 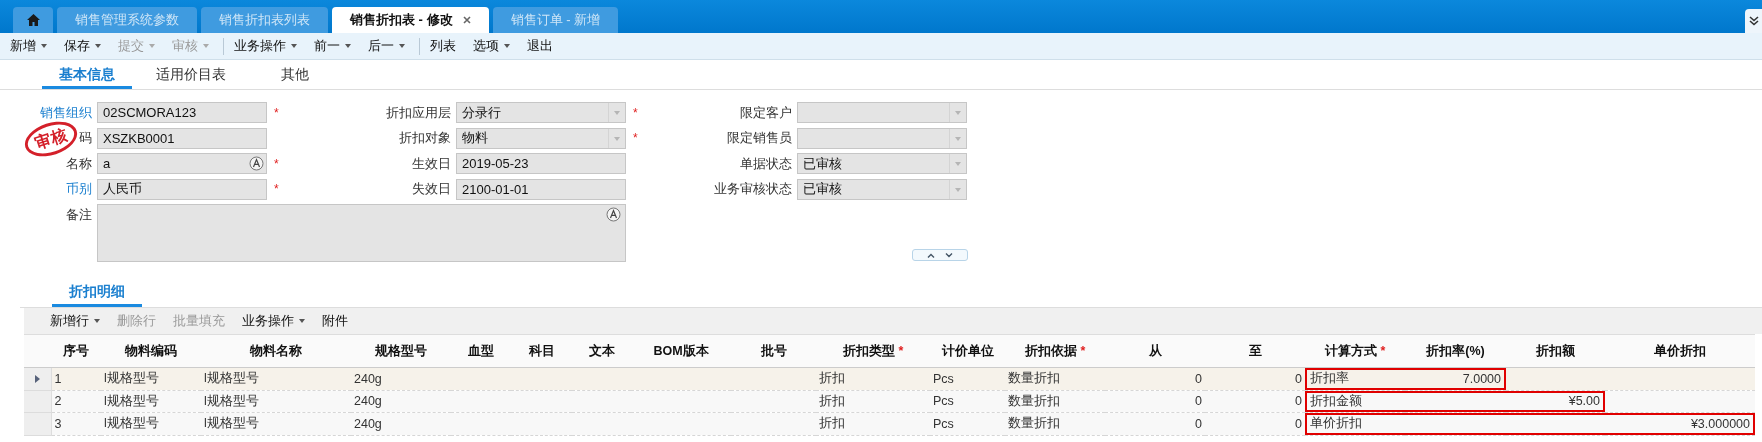 I want to click on table-row: 3 l规格型号 l规格型号 240g 折扣 Pcs 数量折扣 0 0 单价折扣 ¥3.000000, so click(x=889, y=423).